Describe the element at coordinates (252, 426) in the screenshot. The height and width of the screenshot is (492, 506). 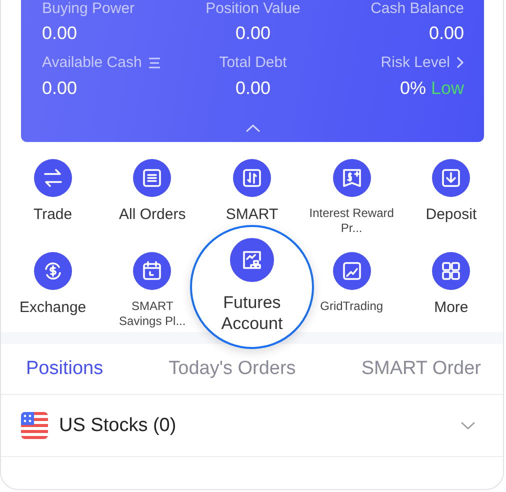
I see `market-row: US Stocks (0)` at that location.